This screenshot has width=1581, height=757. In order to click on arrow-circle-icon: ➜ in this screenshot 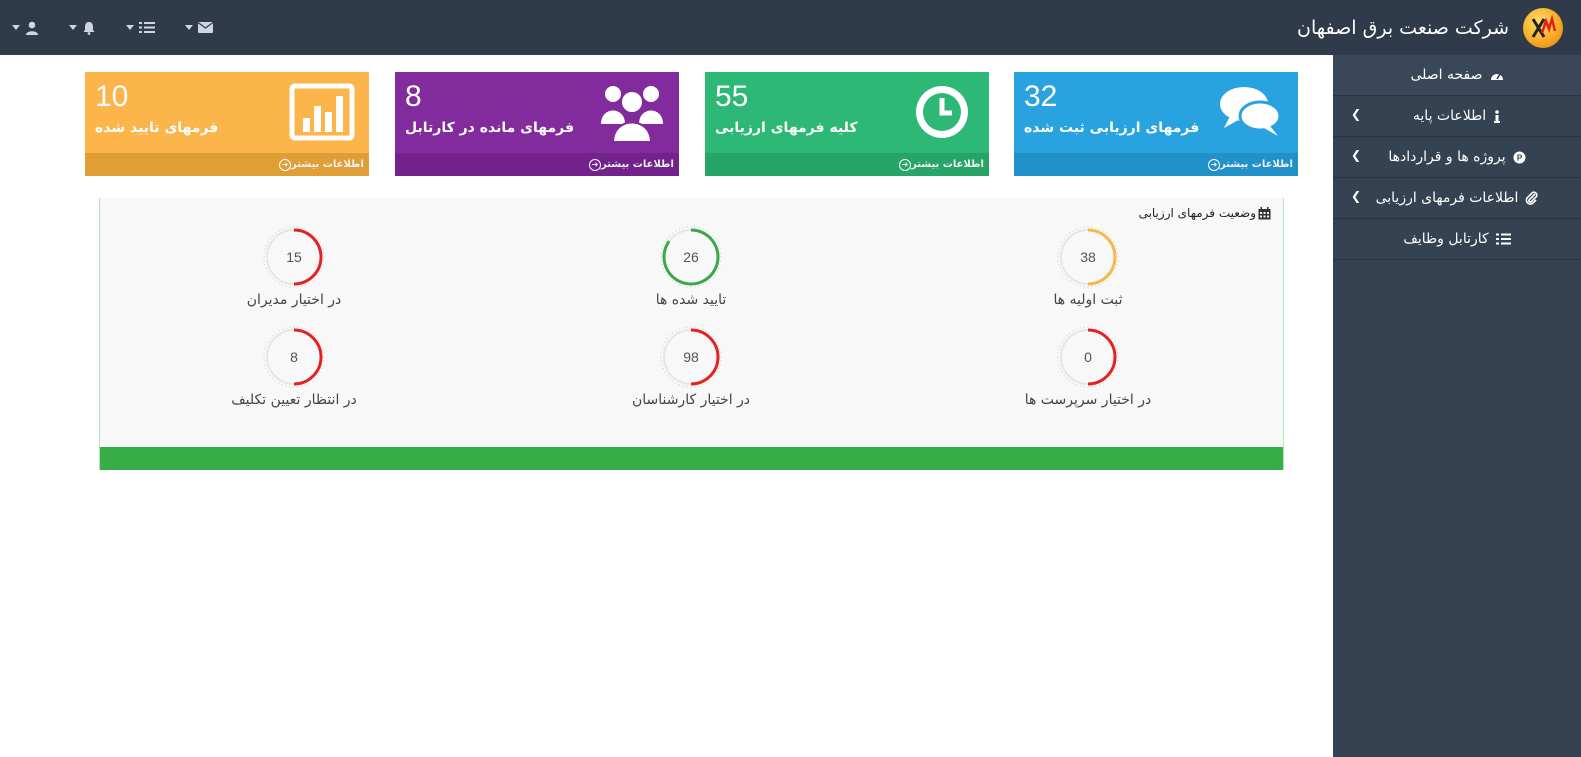, I will do `click(595, 164)`.